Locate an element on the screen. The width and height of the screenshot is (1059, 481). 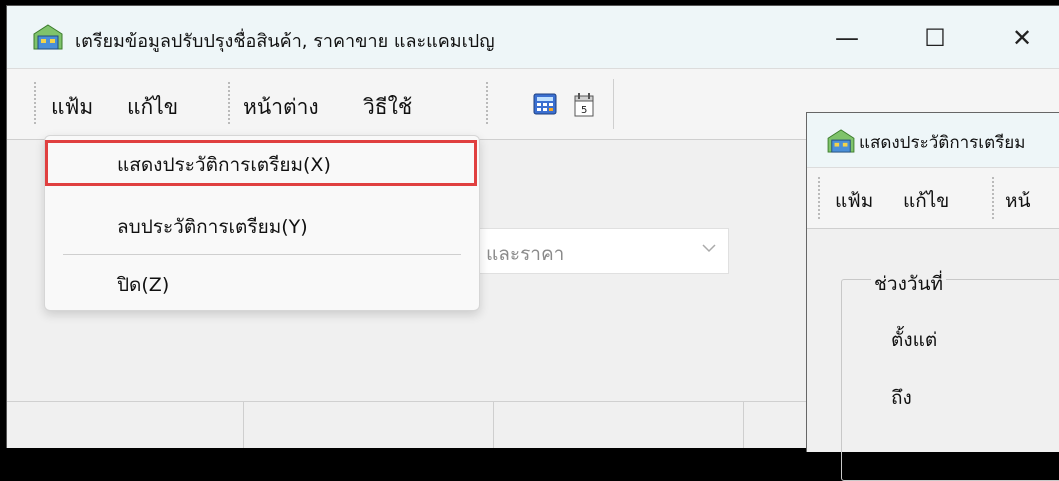
close-icon: ✕ is located at coordinates (1022, 38).